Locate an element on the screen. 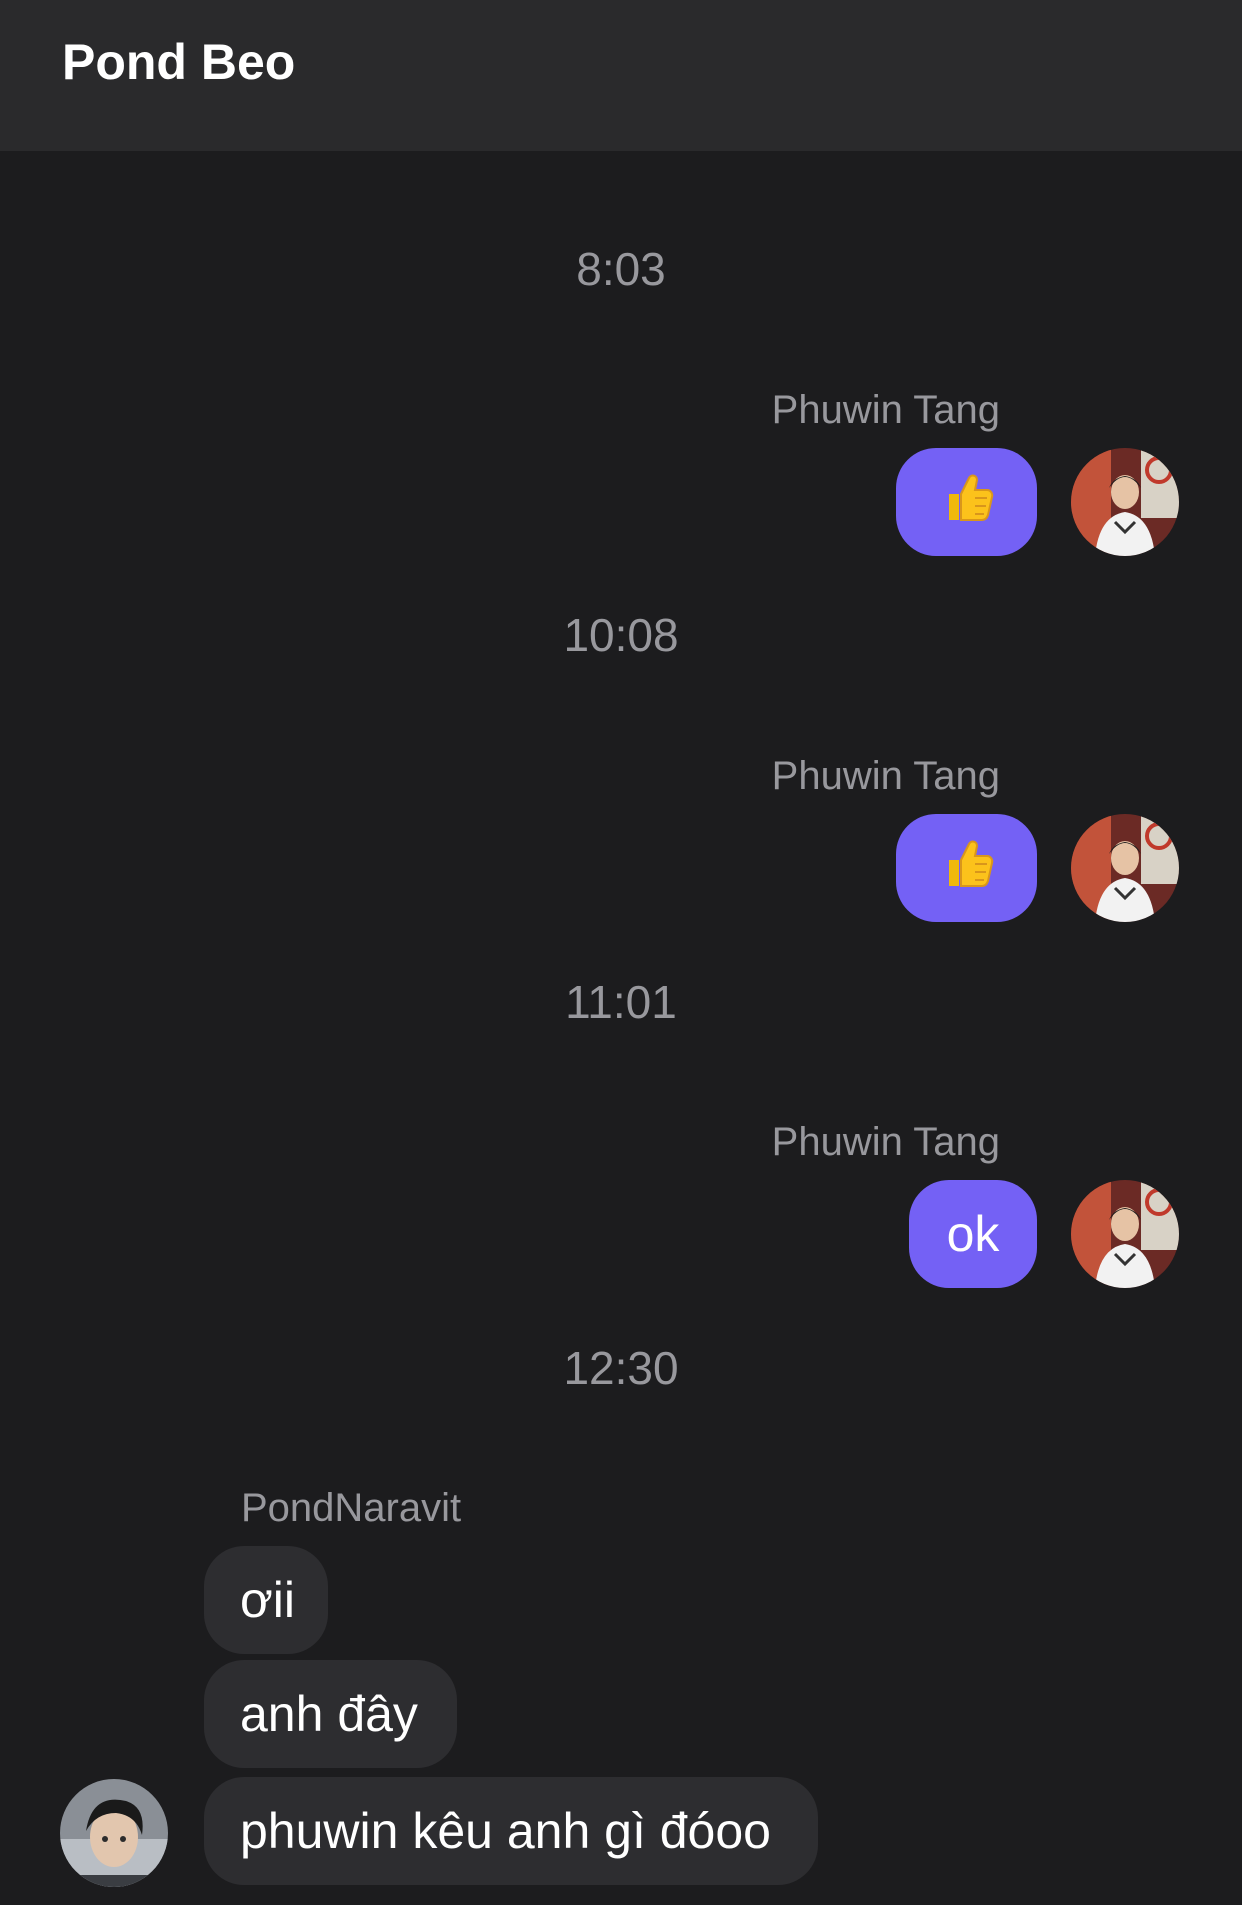  message-bubble-text: ơii is located at coordinates (266, 1600).